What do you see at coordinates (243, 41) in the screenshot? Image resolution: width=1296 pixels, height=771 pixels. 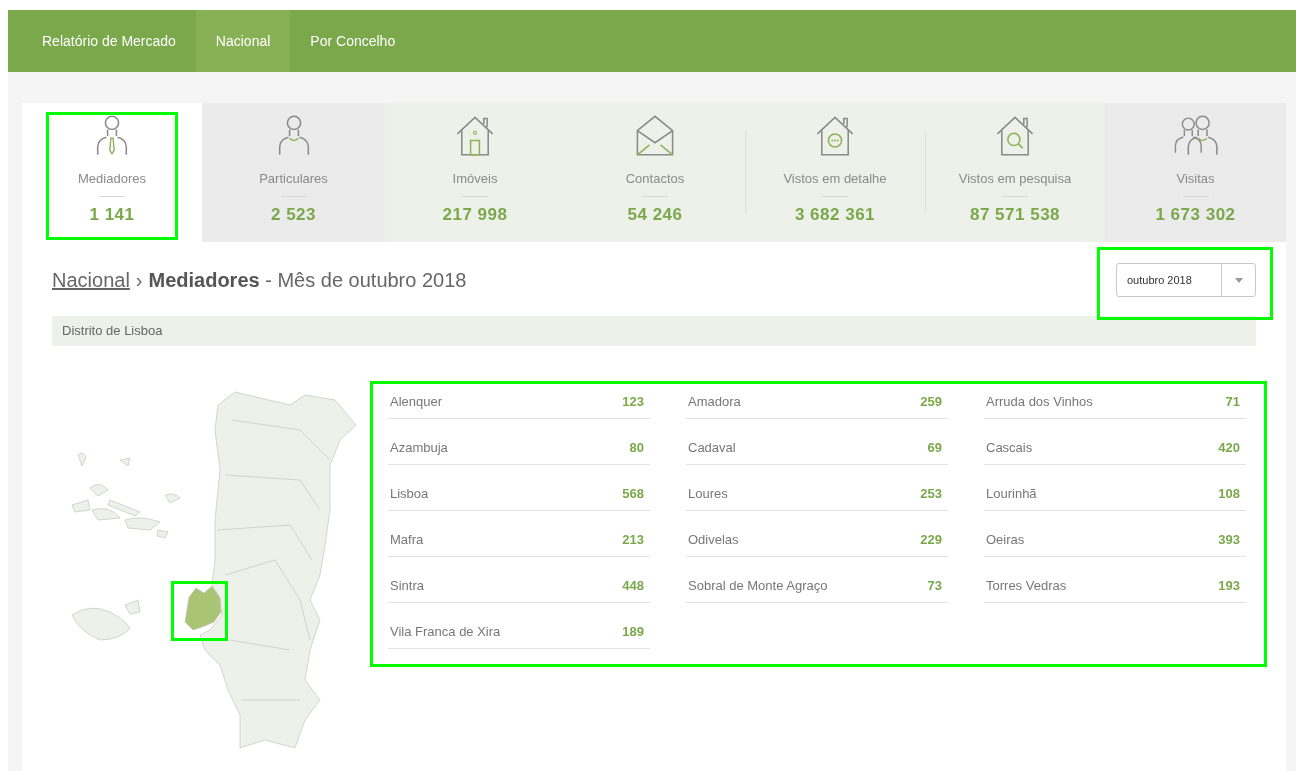 I see `nav-tab: Nacional` at bounding box center [243, 41].